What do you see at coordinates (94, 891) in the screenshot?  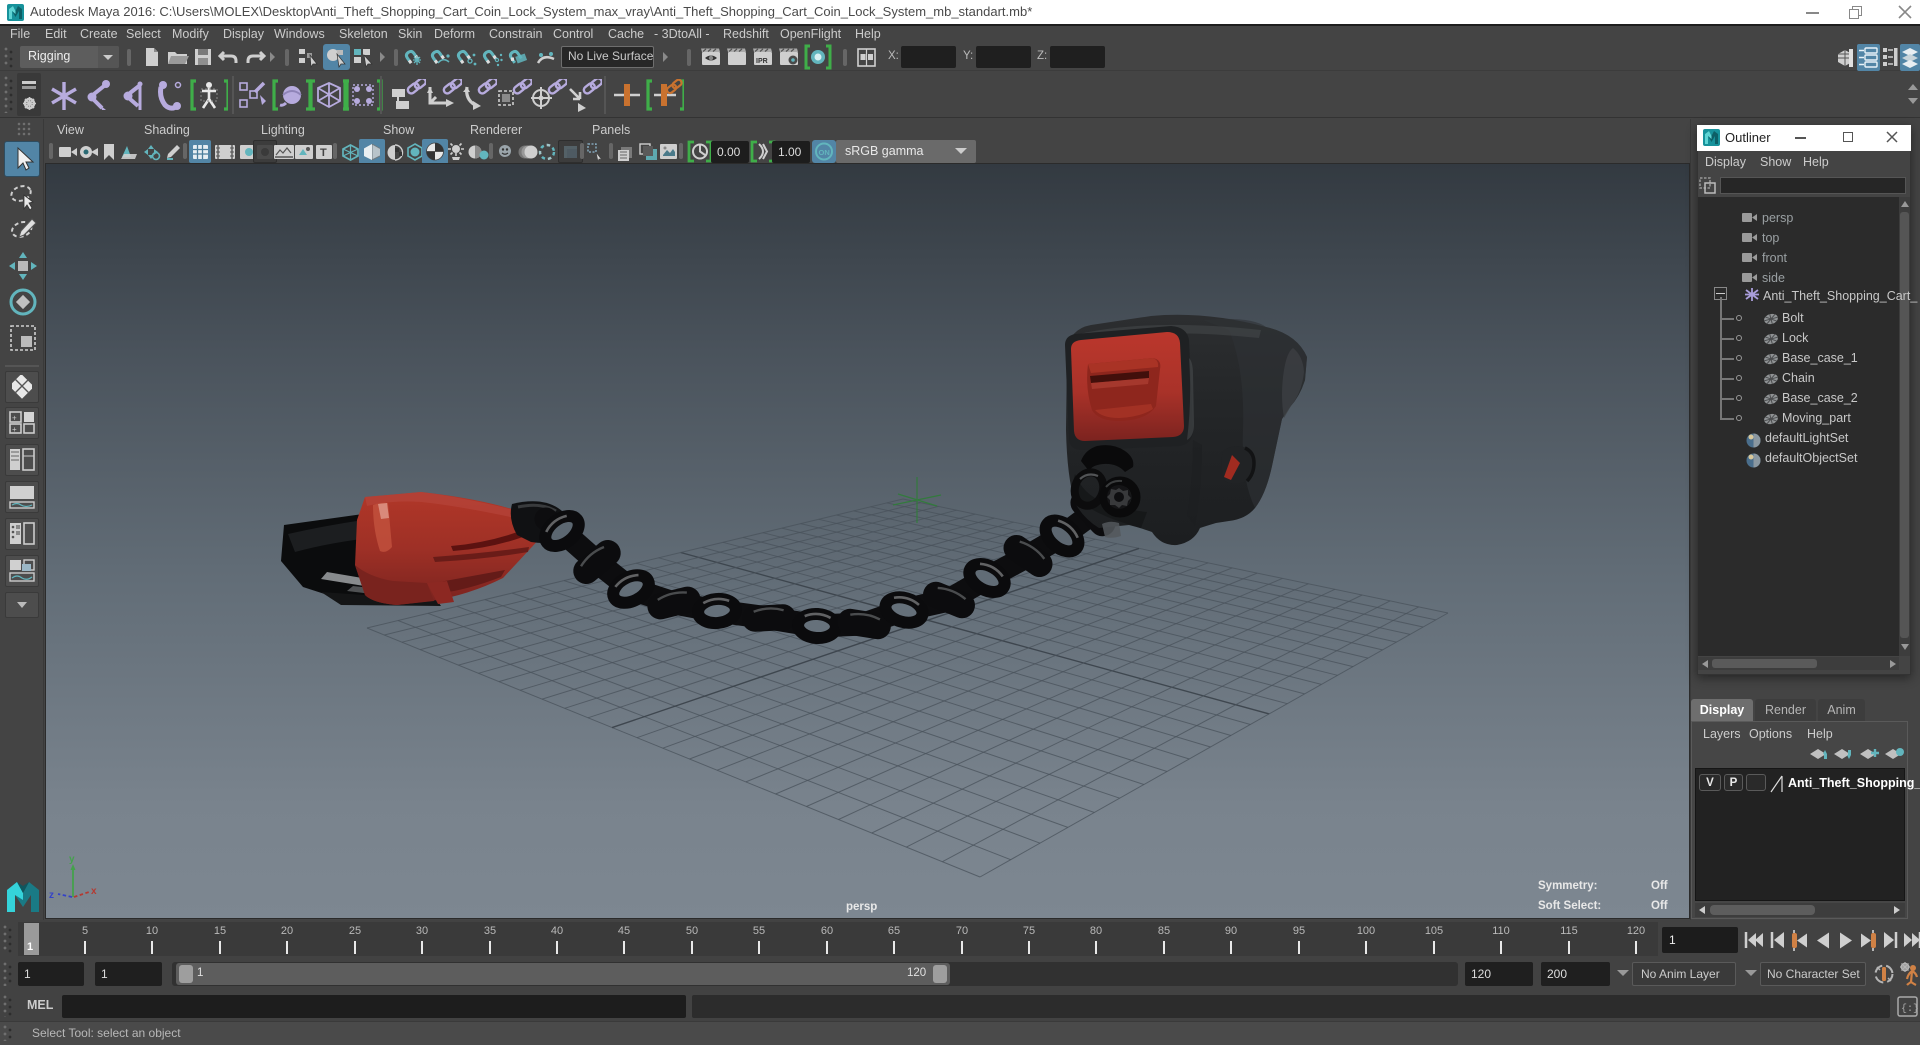 I see `svg-text: x` at bounding box center [94, 891].